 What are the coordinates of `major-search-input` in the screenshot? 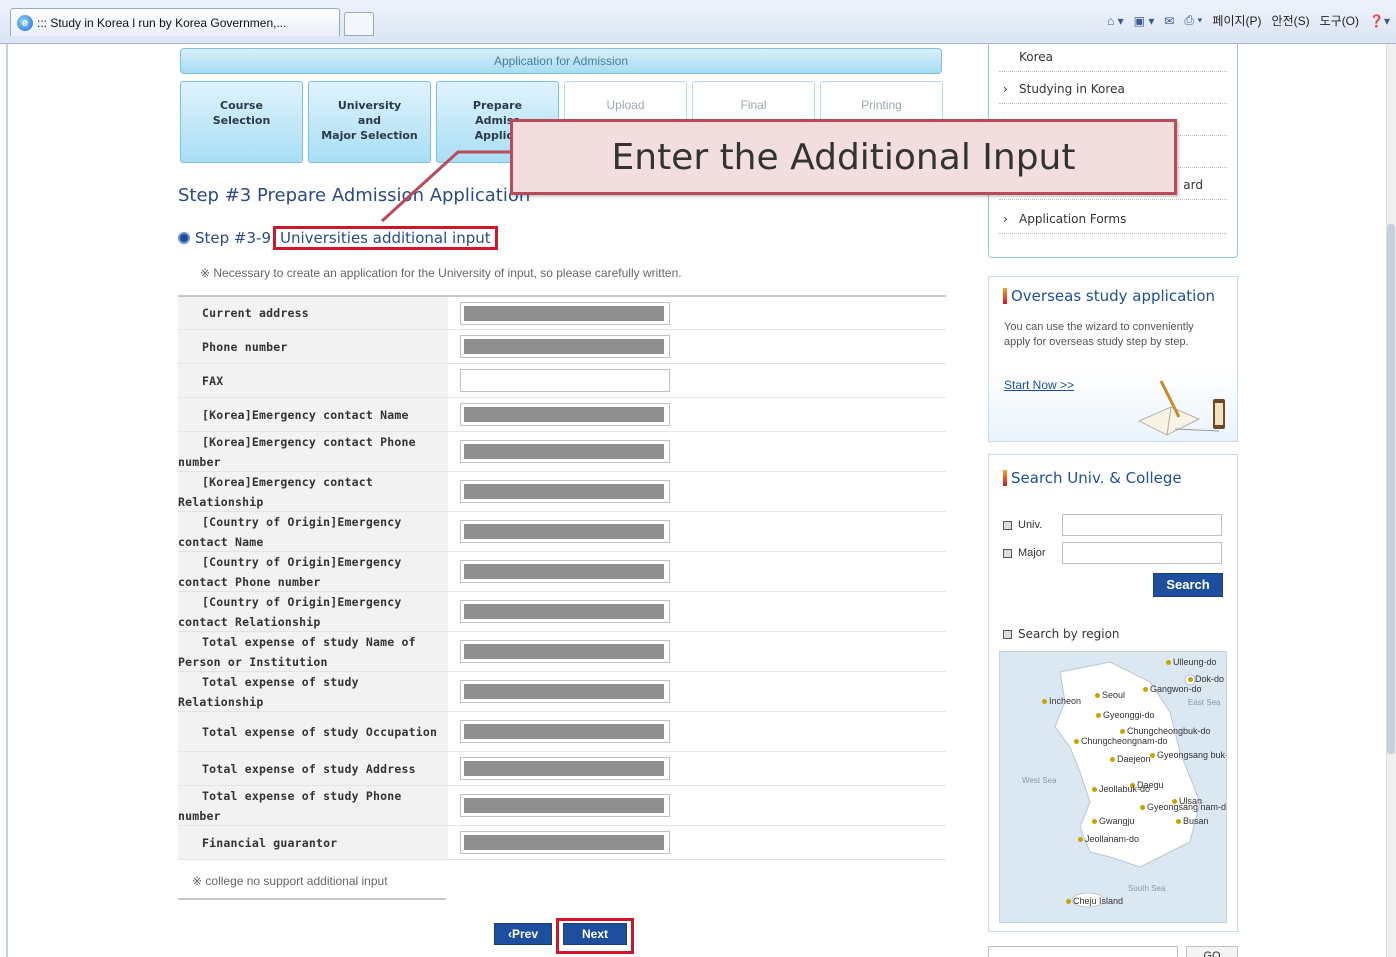 It's located at (1142, 553).